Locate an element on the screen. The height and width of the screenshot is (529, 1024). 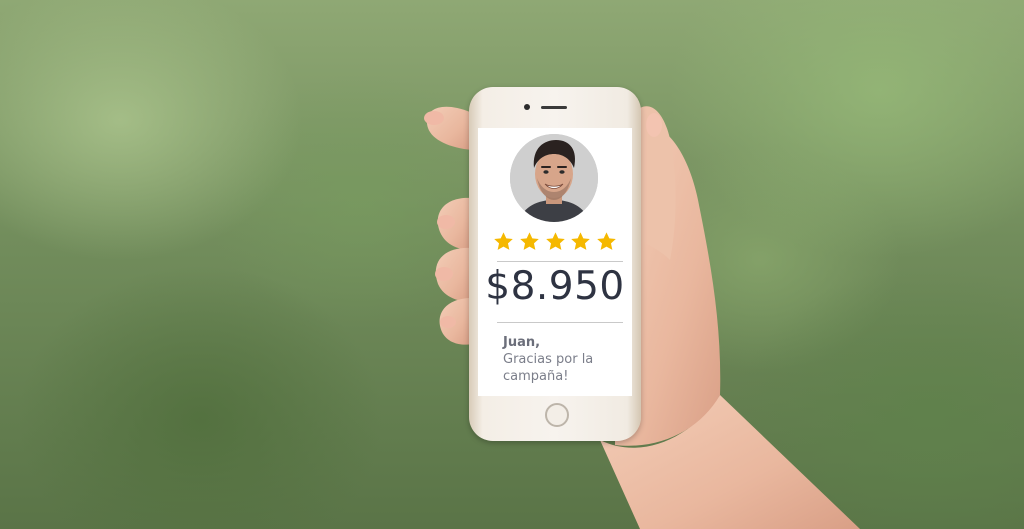
rating-stars is located at coordinates (555, 242).